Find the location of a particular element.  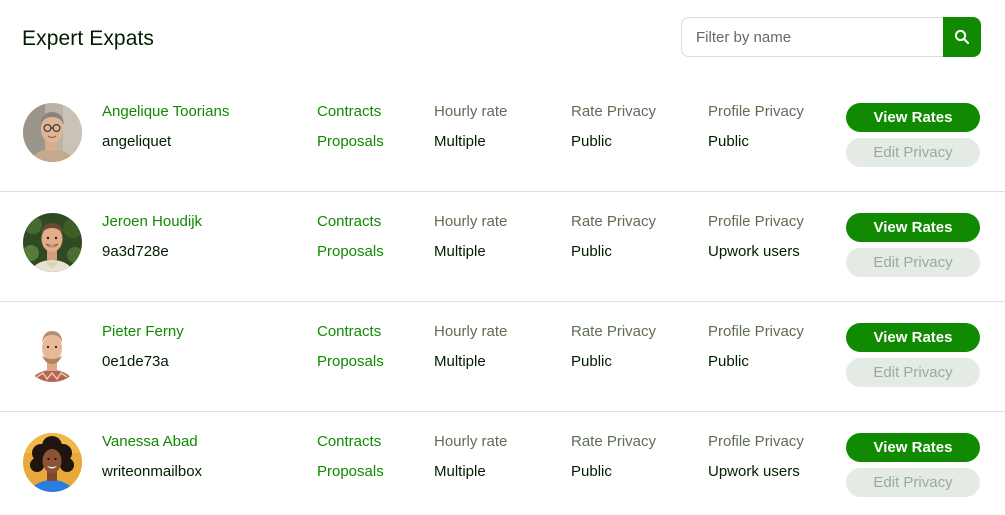

search-bar is located at coordinates (831, 37).